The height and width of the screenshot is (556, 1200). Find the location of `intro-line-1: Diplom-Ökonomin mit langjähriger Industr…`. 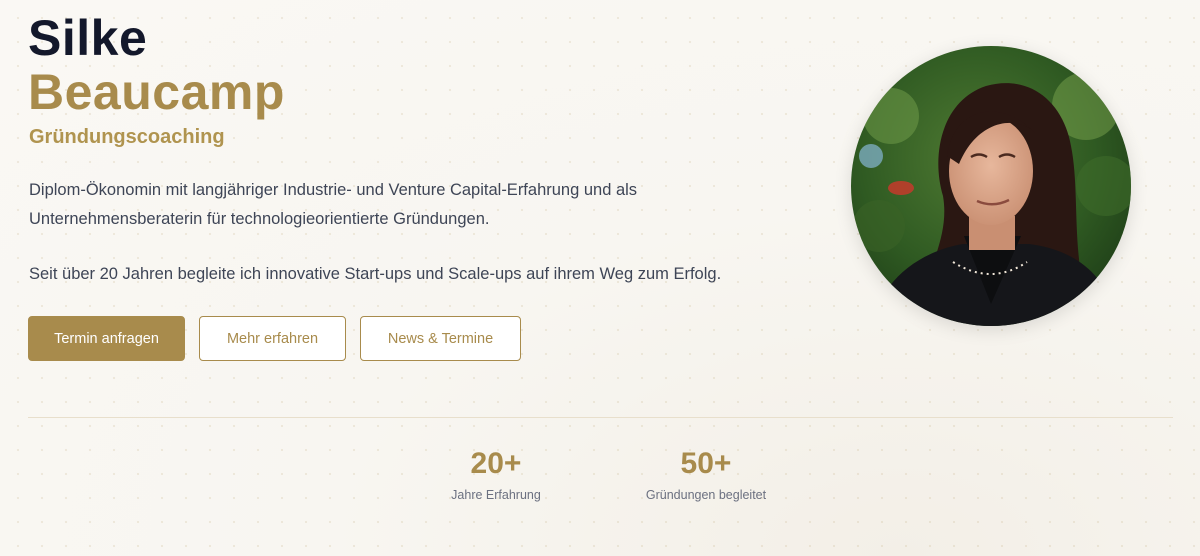

intro-line-1: Diplom-Ökonomin mit langjähriger Industr… is located at coordinates (333, 190).